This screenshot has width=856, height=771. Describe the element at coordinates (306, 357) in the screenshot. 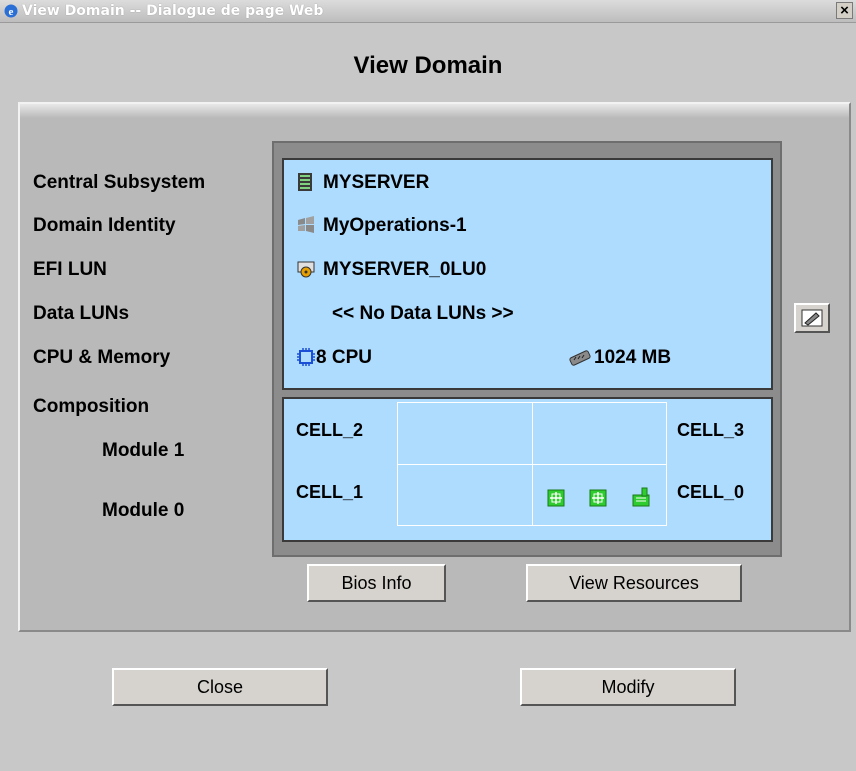

I see `cpu-icon` at that location.